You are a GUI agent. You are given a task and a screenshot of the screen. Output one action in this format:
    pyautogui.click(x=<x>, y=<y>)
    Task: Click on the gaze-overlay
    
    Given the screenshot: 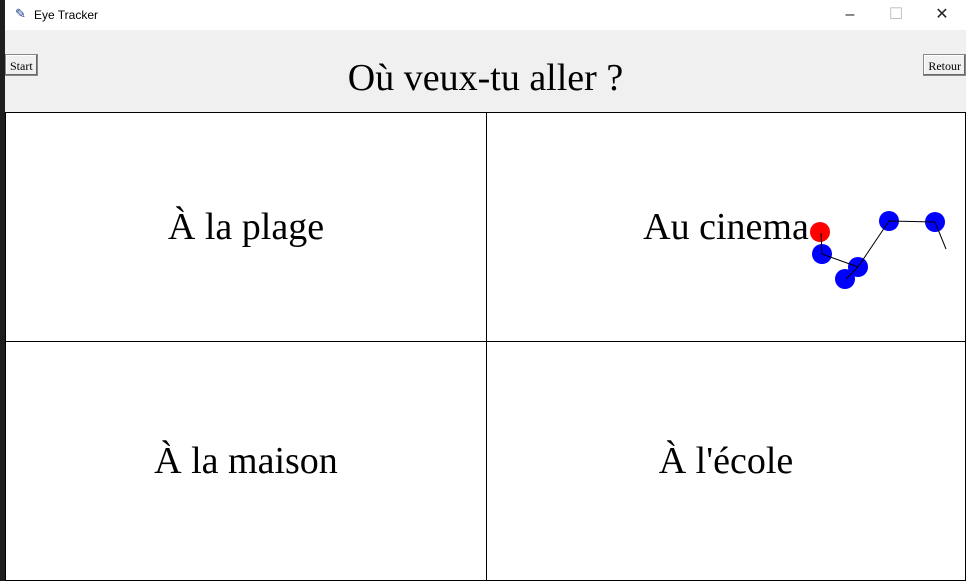 What is the action you would take?
    pyautogui.click(x=878, y=250)
    